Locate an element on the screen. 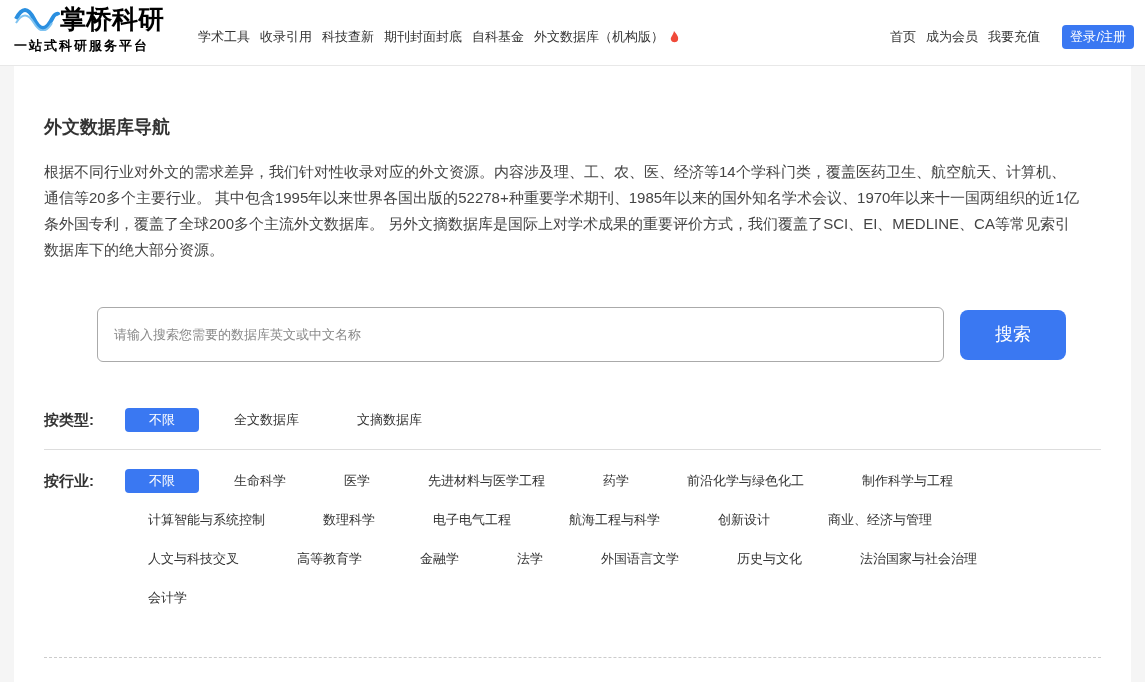 Image resolution: width=1145 pixels, height=682 pixels. filter-option: 法学 is located at coordinates (530, 559).